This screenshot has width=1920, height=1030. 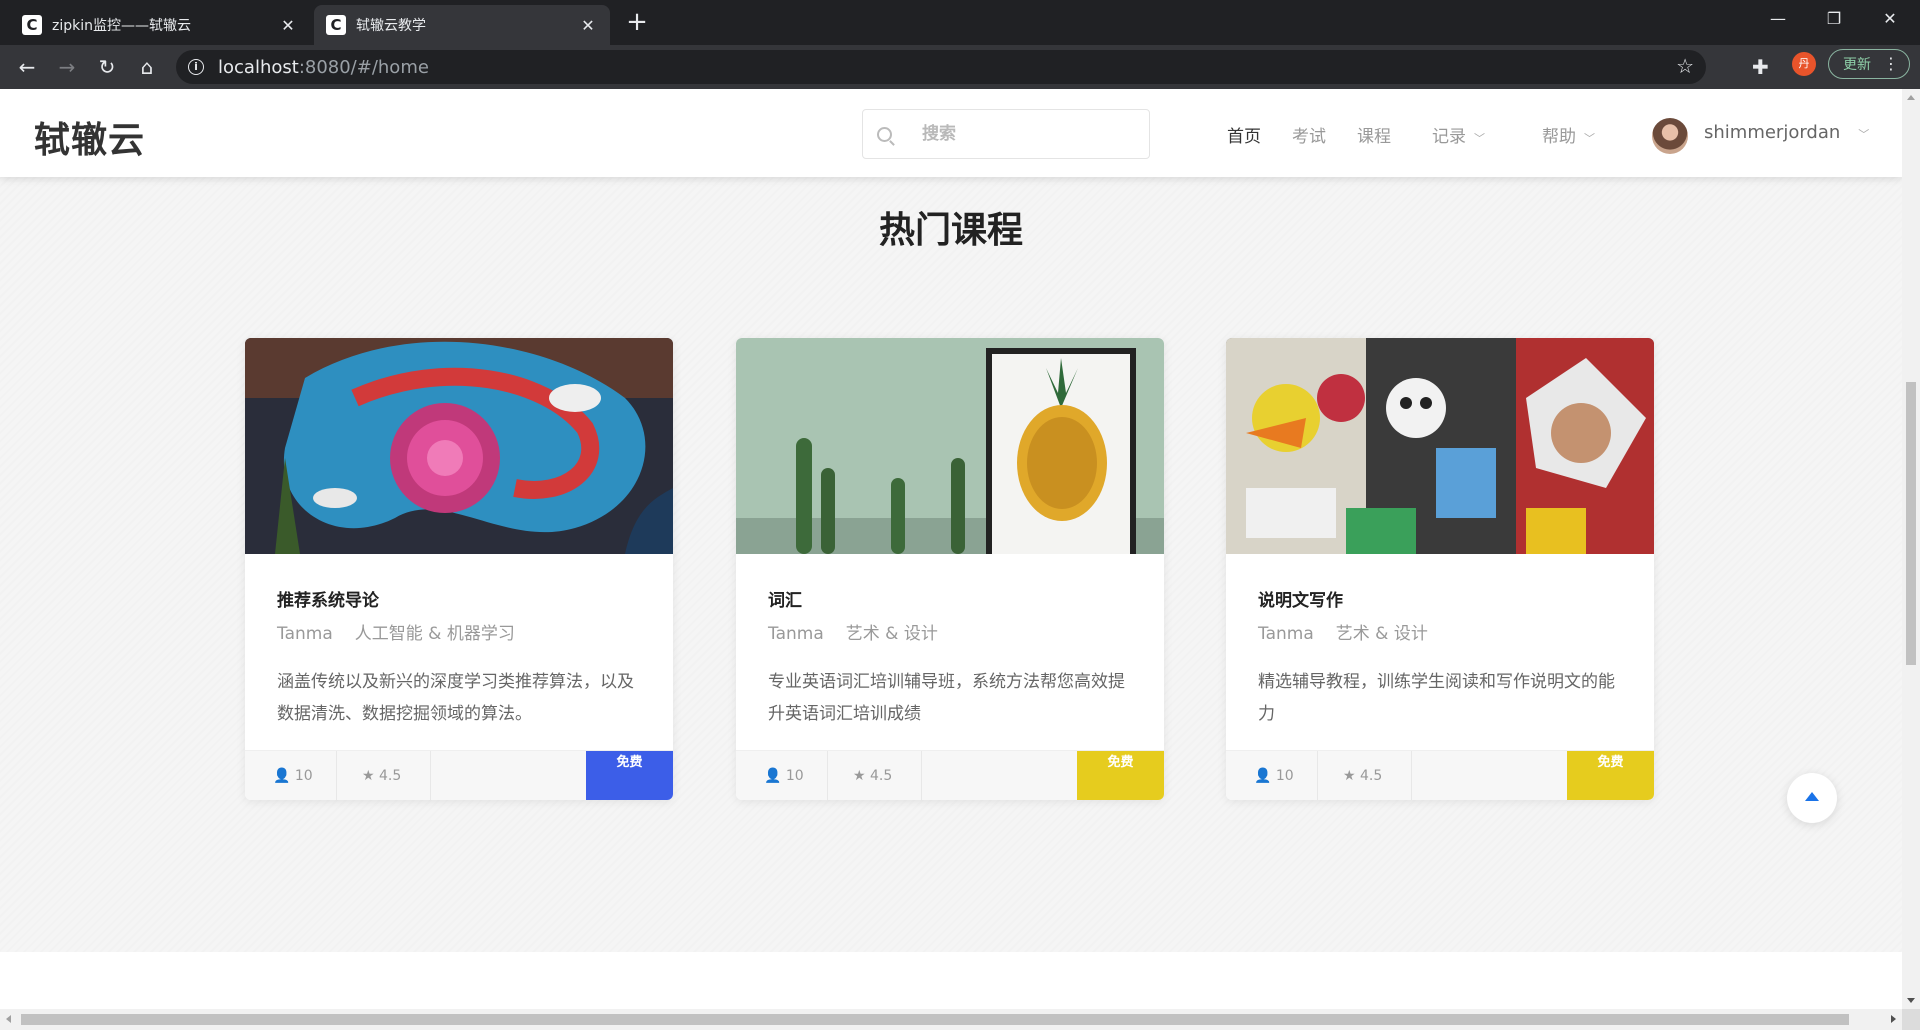 What do you see at coordinates (121, 26) in the screenshot?
I see `tab-title: zipkin监控——轼辙云` at bounding box center [121, 26].